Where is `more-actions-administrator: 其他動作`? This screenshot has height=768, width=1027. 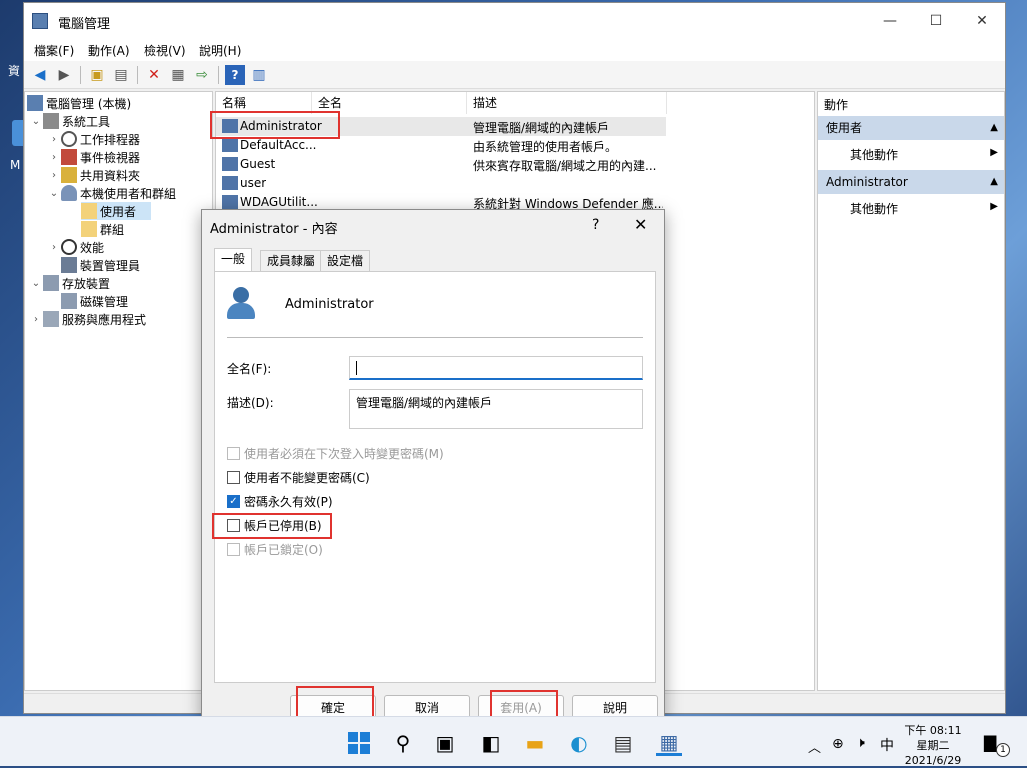
more-actions-administrator: 其他動作 is located at coordinates (874, 208).